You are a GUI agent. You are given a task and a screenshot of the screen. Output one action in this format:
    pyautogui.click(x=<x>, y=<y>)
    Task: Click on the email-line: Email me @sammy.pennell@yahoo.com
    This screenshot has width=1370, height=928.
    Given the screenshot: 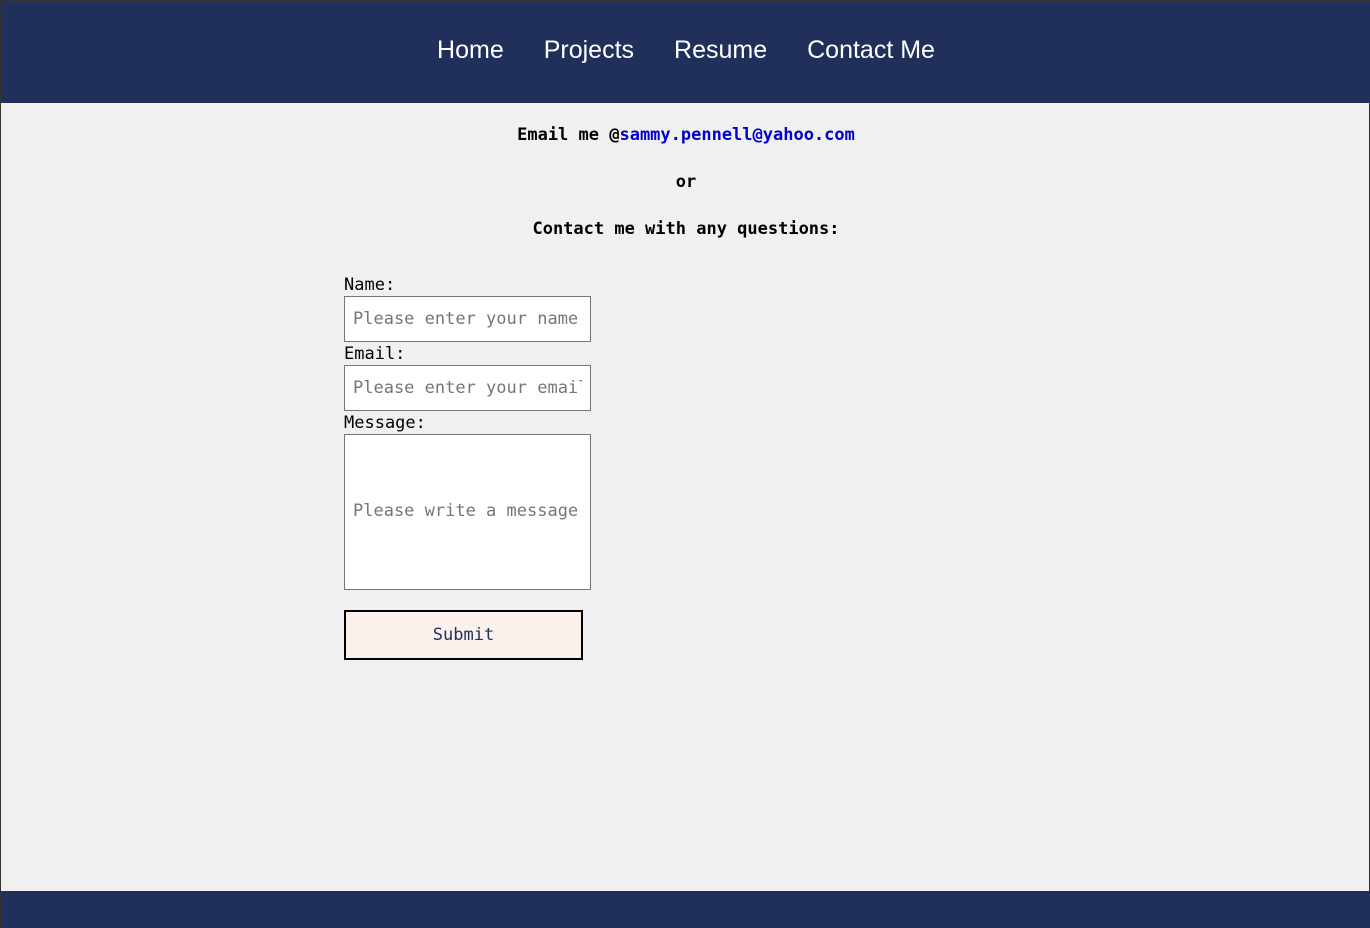 What is the action you would take?
    pyautogui.click(x=685, y=135)
    